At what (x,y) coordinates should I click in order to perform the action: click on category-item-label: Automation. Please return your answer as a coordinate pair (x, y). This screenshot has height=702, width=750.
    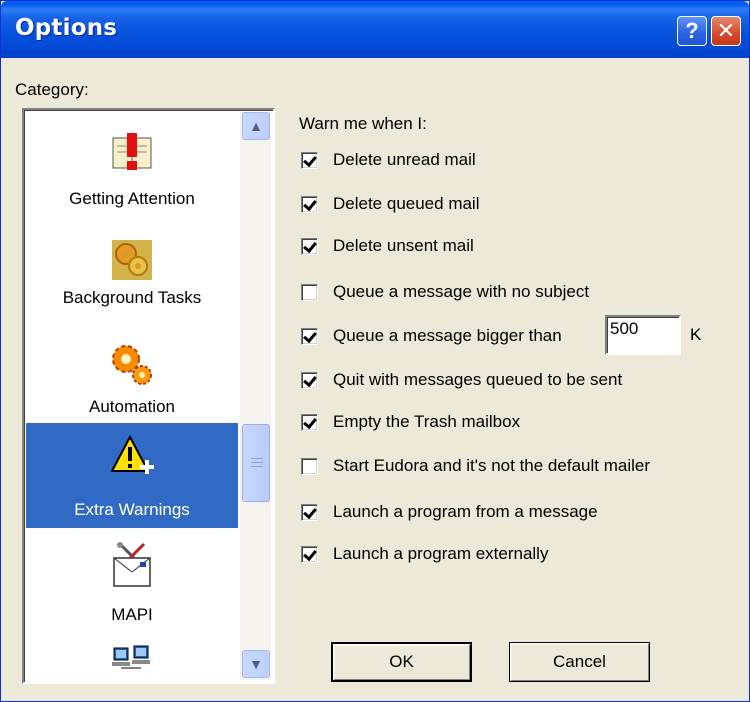
    Looking at the image, I should click on (132, 406).